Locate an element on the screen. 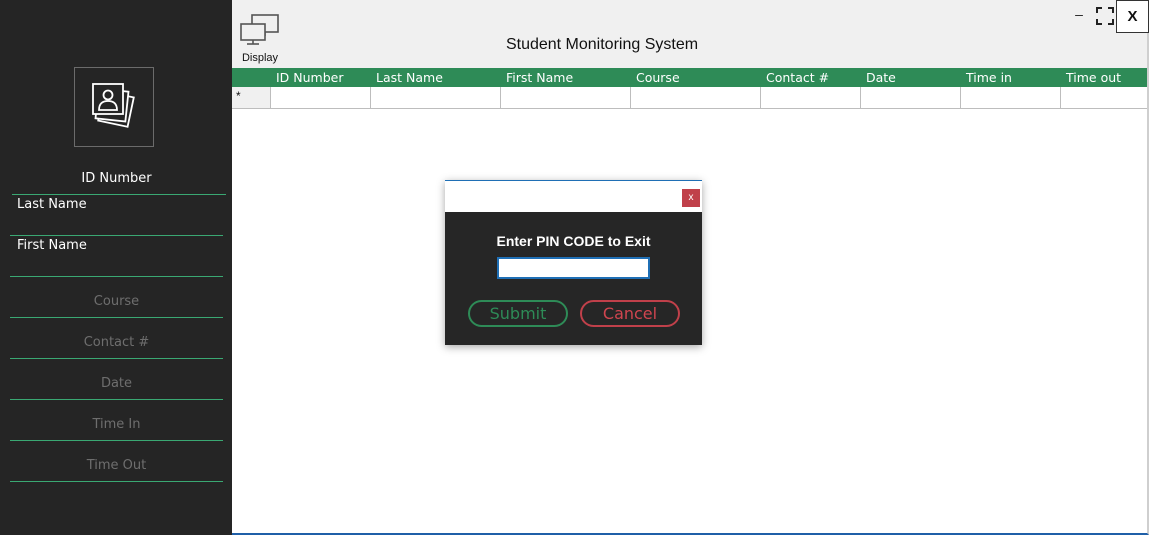 The height and width of the screenshot is (535, 1149). id-number-field: ID Number is located at coordinates (116, 178).